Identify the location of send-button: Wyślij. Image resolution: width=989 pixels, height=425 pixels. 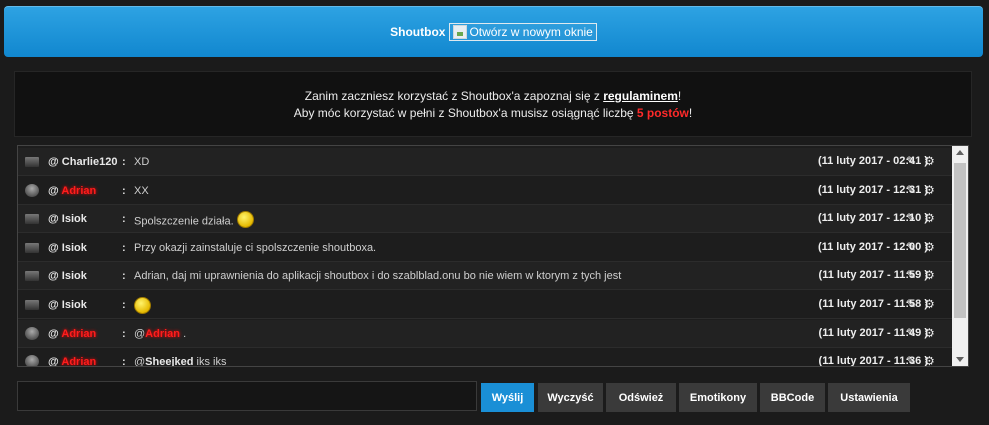
(507, 397).